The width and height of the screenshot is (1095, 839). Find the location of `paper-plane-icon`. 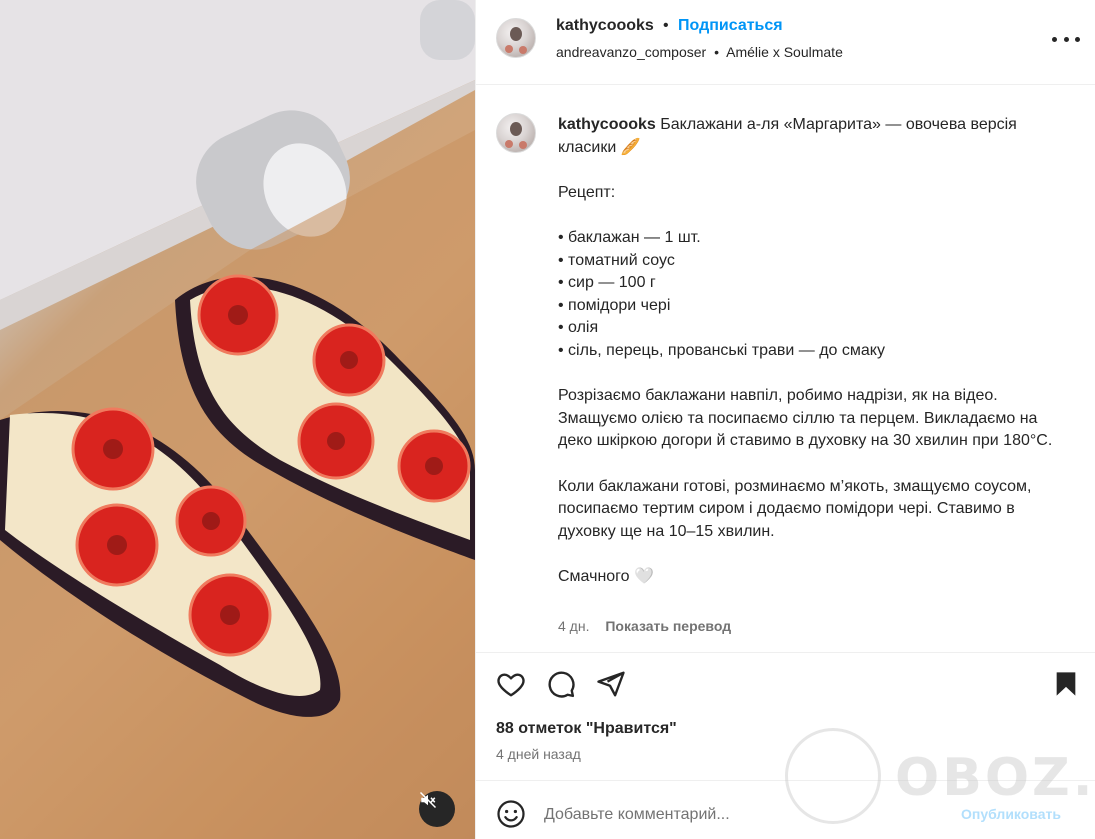

paper-plane-icon is located at coordinates (611, 684).